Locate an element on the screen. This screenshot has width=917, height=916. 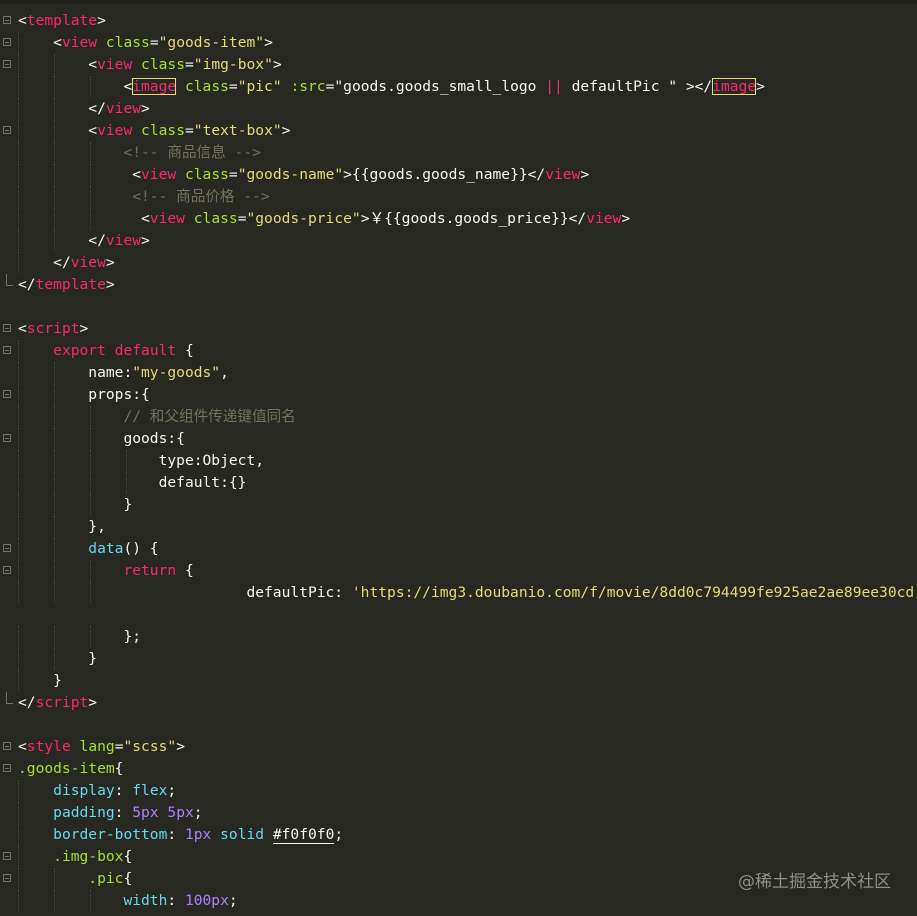
code-line: }; is located at coordinates (458, 637).